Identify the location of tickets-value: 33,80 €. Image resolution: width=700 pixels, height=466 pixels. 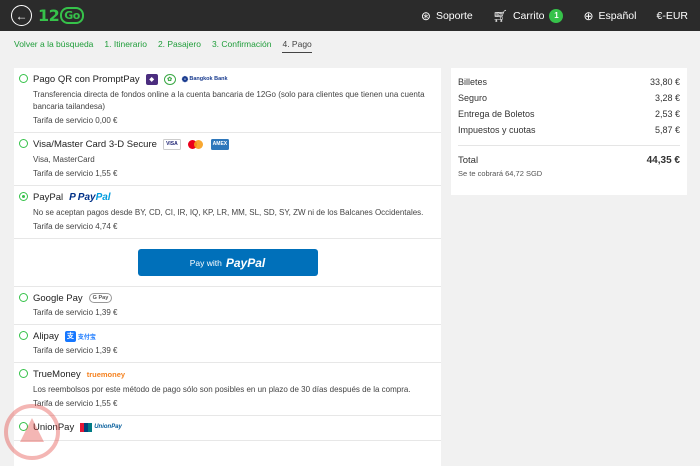
(664, 82).